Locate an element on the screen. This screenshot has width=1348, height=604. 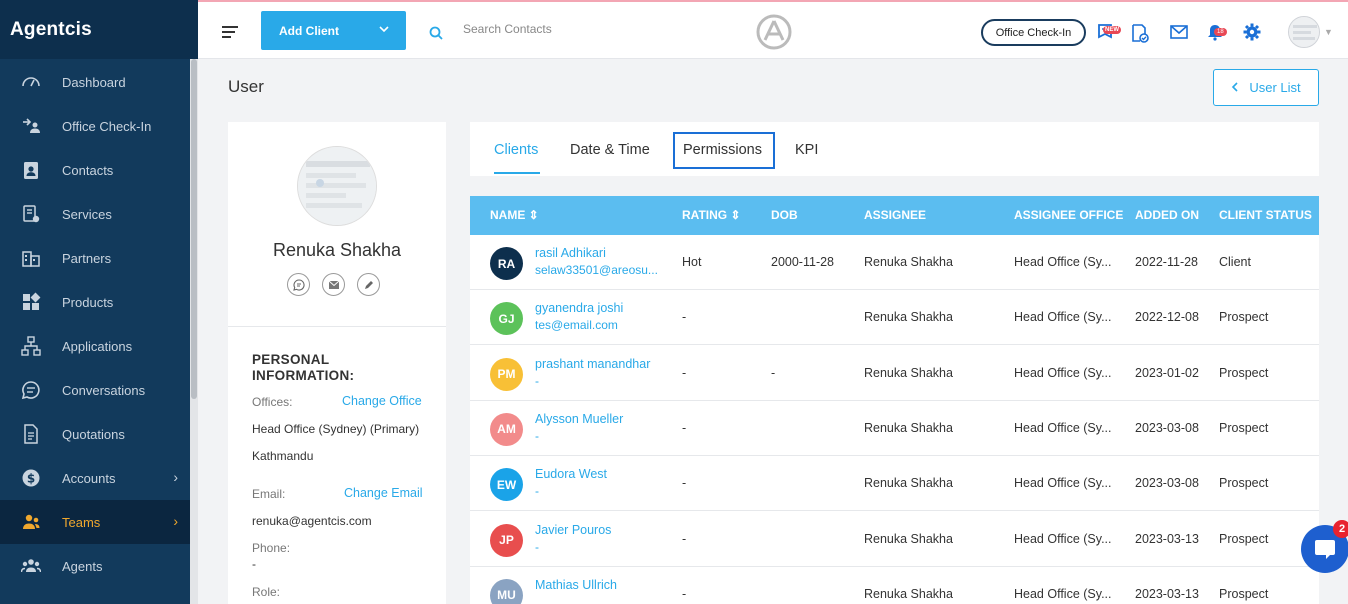
new-badge: NEW is located at coordinates (1112, 30).